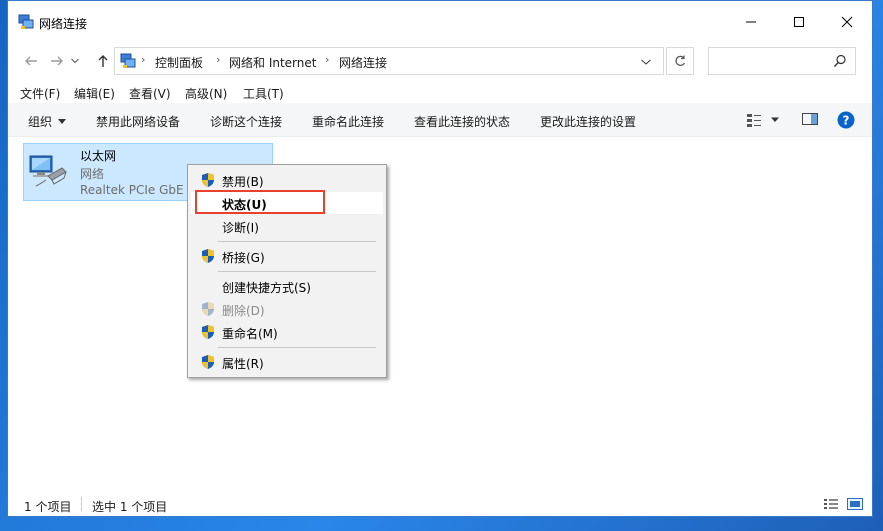  Describe the element at coordinates (179, 62) in the screenshot. I see `breadcrumb-control-panel: 控制面板` at that location.